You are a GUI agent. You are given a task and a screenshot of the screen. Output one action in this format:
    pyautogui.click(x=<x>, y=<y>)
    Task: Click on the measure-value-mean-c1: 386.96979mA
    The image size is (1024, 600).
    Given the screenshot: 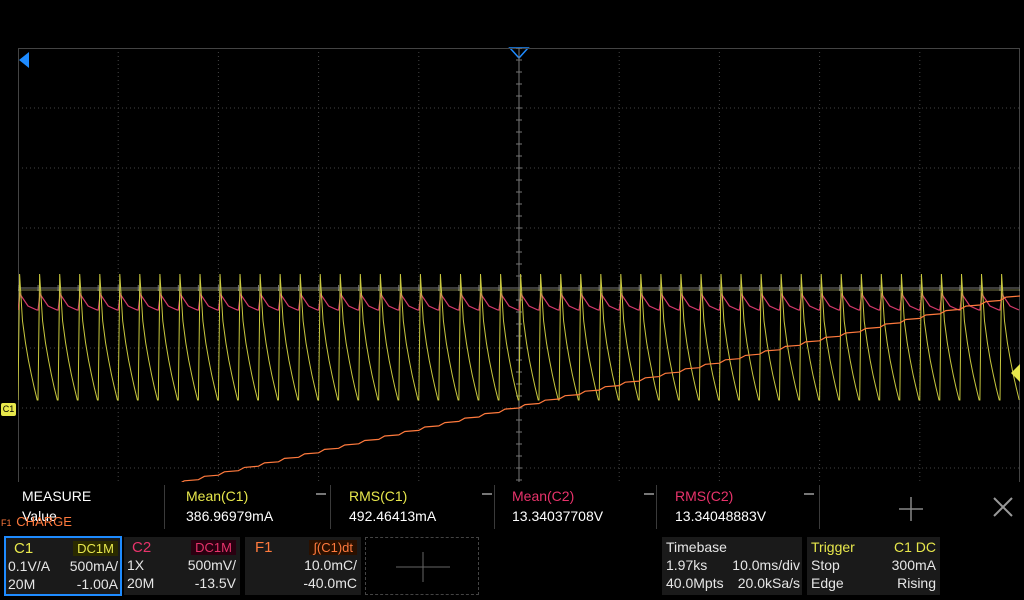 What is the action you would take?
    pyautogui.click(x=230, y=516)
    